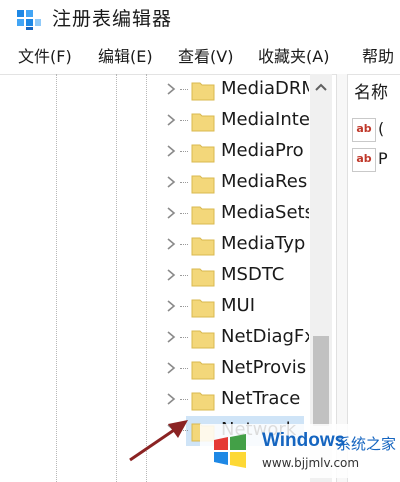 The height and width of the screenshot is (482, 400). What do you see at coordinates (158, 441) in the screenshot?
I see `annotation-arrow-icon` at bounding box center [158, 441].